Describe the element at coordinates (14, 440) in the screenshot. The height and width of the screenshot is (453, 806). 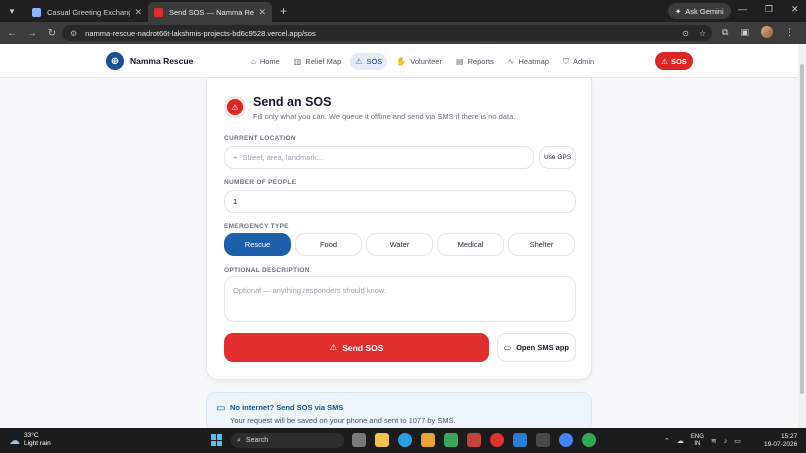
I see `rain-cloud-icon: ☁` at that location.